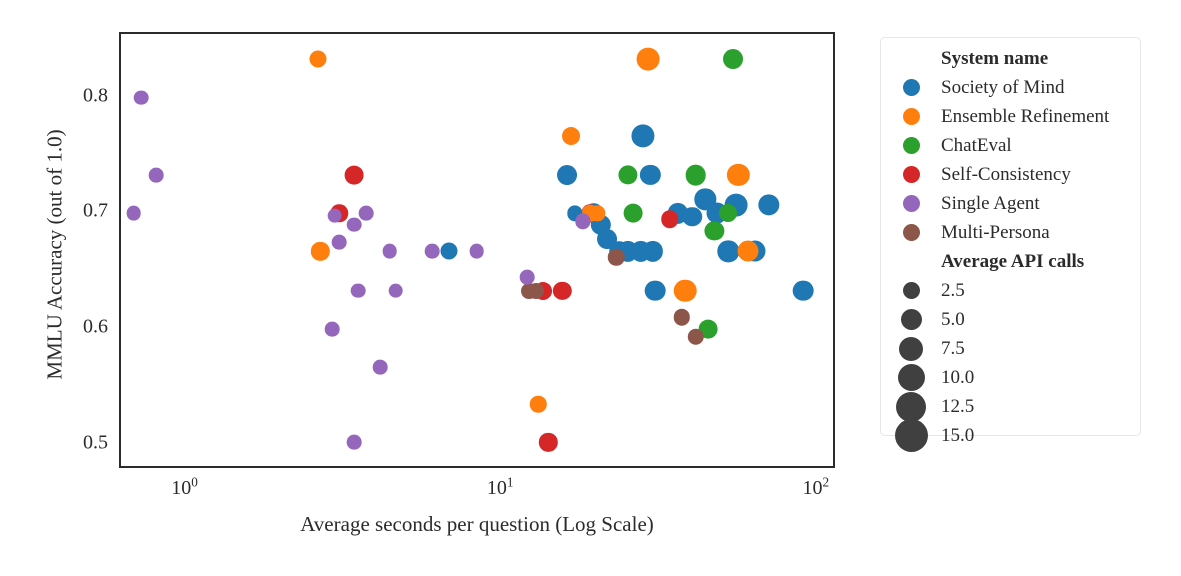 The height and width of the screenshot is (576, 1181). I want to click on y-tick-label: 0.6, so click(95, 326).